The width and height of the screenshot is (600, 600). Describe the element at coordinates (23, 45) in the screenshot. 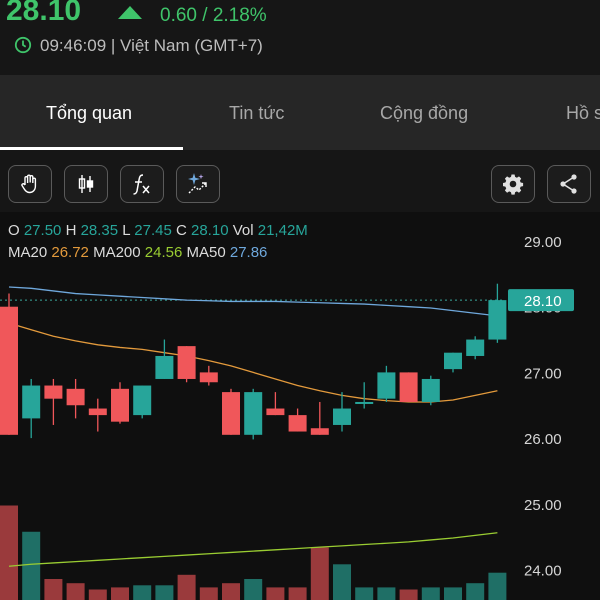

I see `clock-icon` at that location.